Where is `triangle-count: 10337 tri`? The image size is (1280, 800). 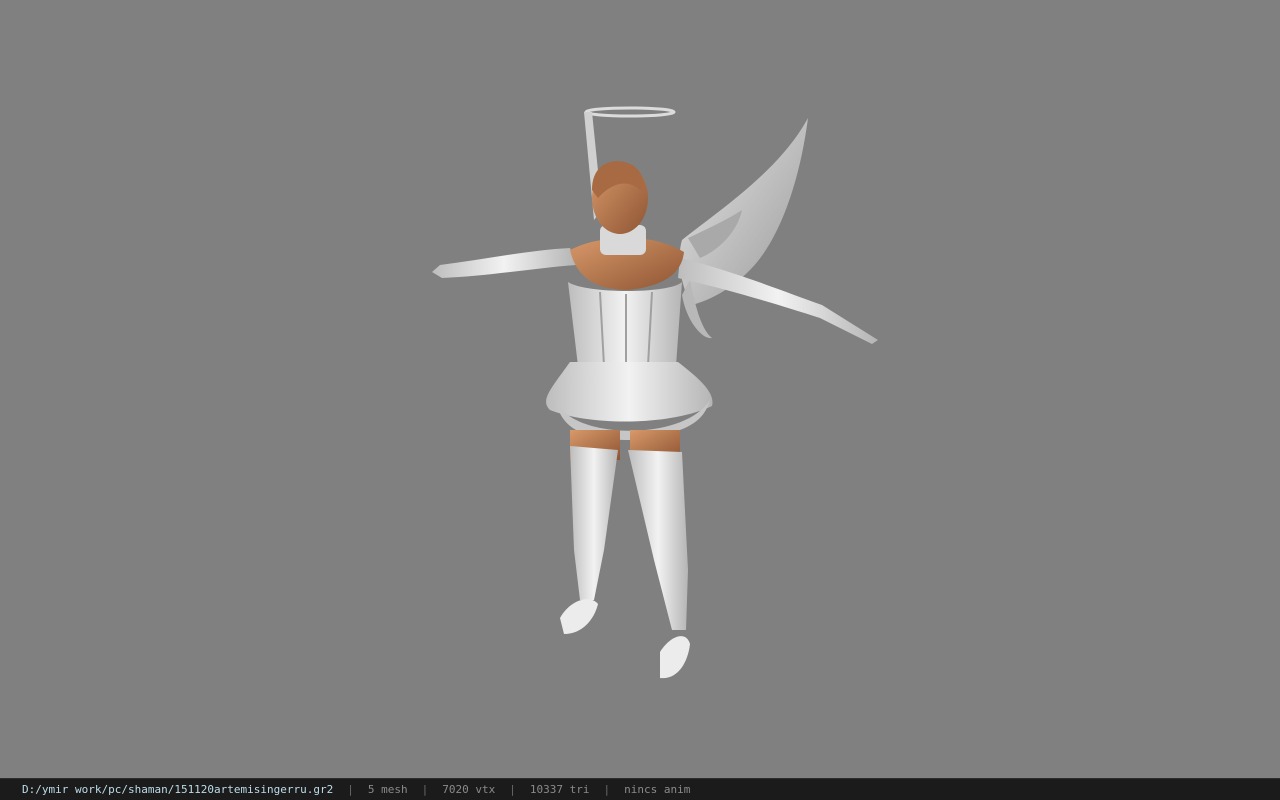
triangle-count: 10337 tri is located at coordinates (559, 789).